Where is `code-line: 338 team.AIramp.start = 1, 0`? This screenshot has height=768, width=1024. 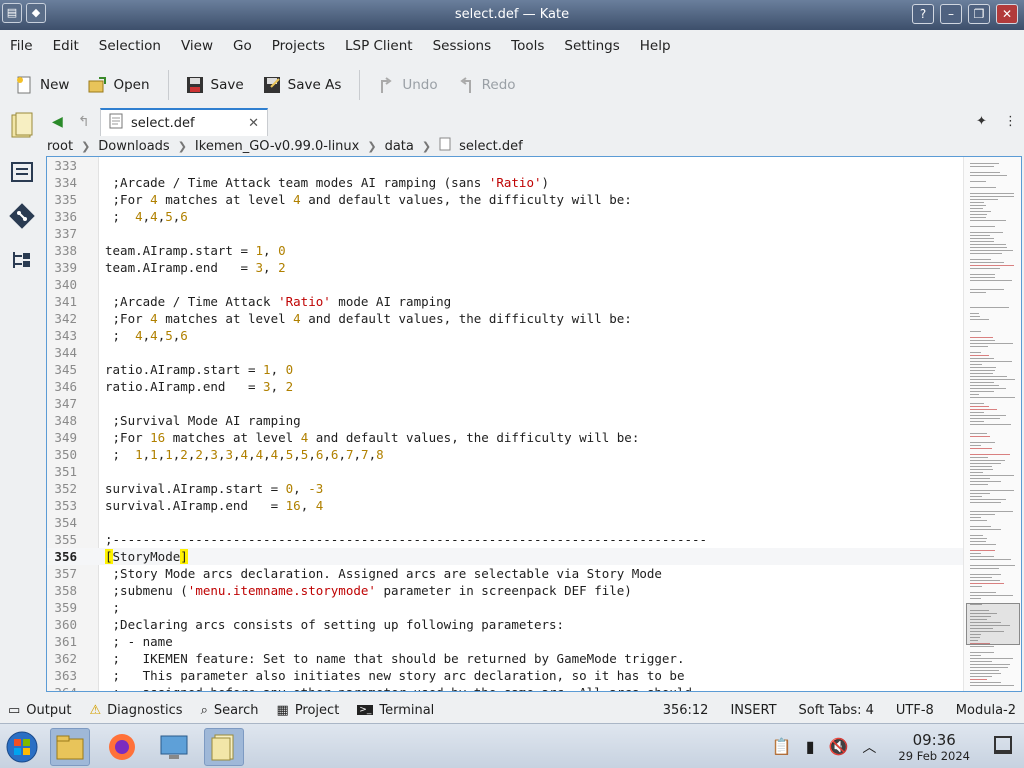 code-line: 338 team.AIramp.start = 1, 0 is located at coordinates (506, 250).